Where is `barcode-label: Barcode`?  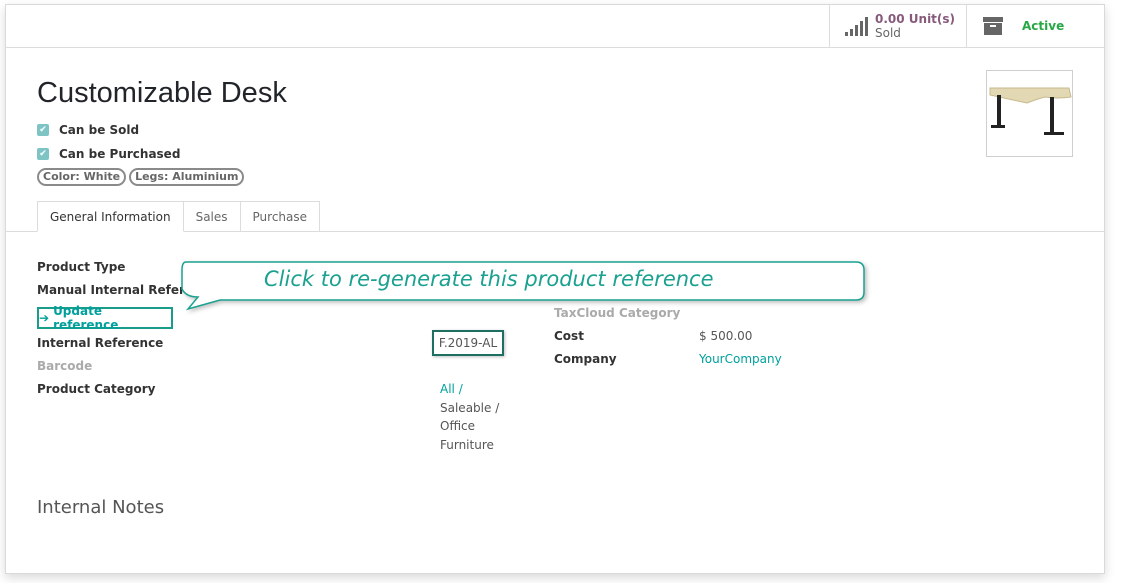 barcode-label: Barcode is located at coordinates (65, 366).